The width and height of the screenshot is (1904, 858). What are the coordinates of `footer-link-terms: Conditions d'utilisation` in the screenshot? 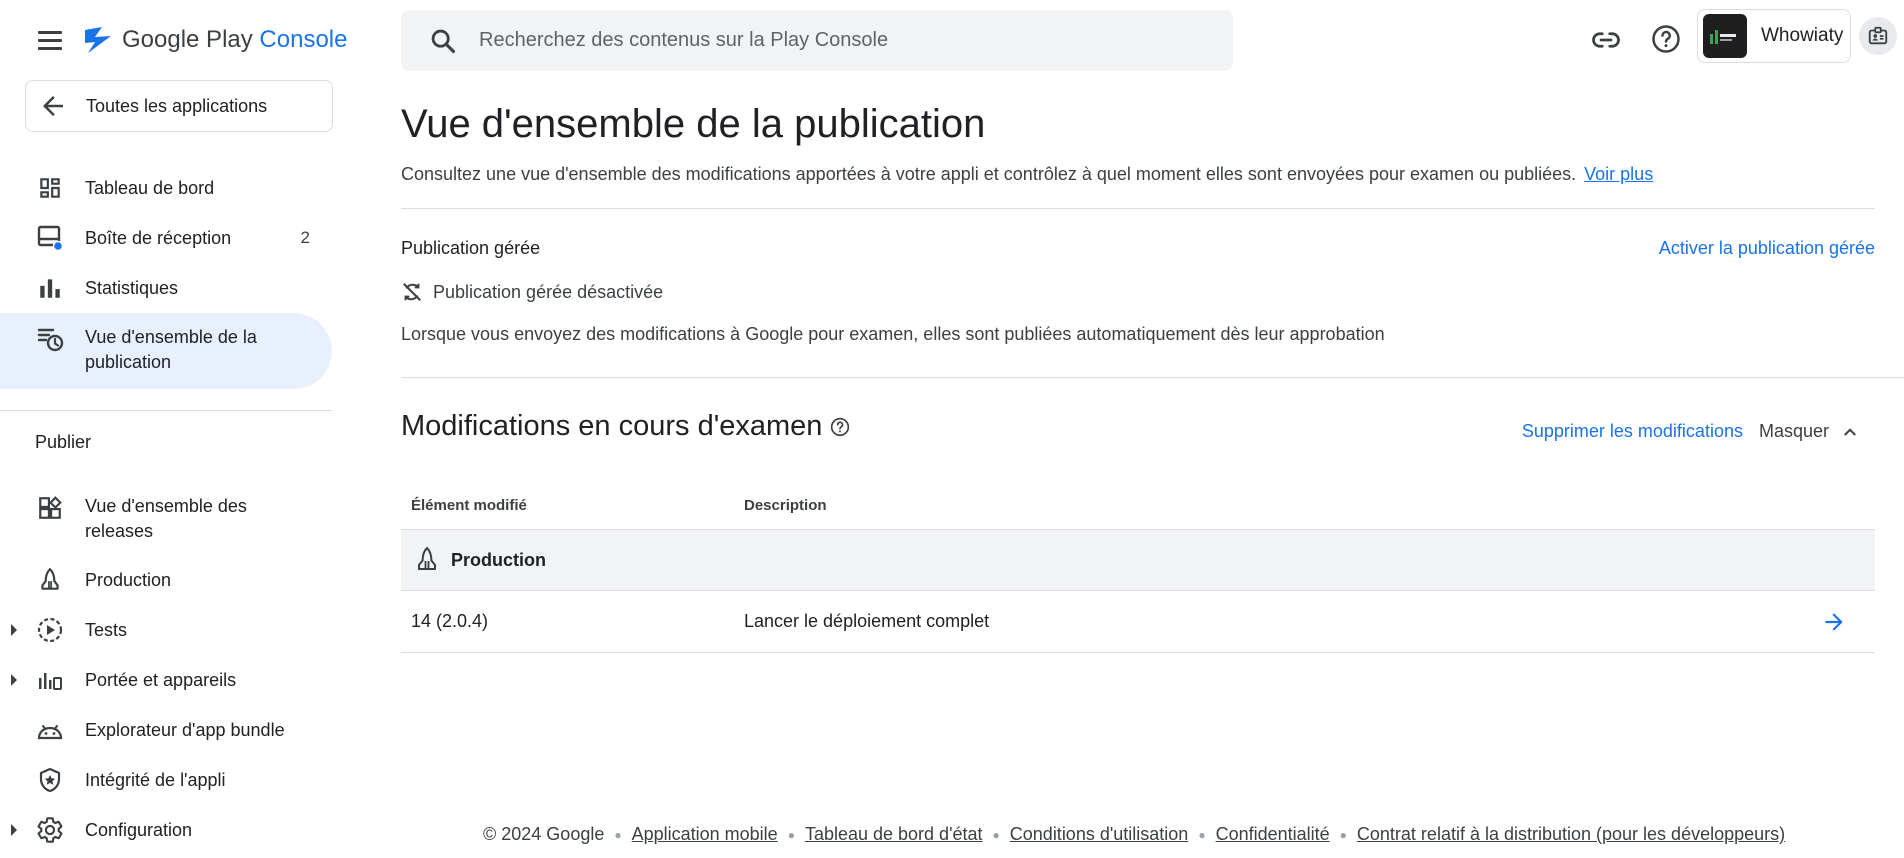 It's located at (1099, 834).